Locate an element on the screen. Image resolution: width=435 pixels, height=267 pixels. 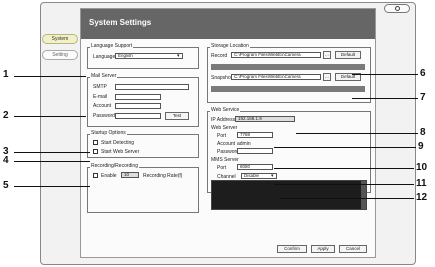
mms-server-label: MMS Server is located at coordinates (225, 160).